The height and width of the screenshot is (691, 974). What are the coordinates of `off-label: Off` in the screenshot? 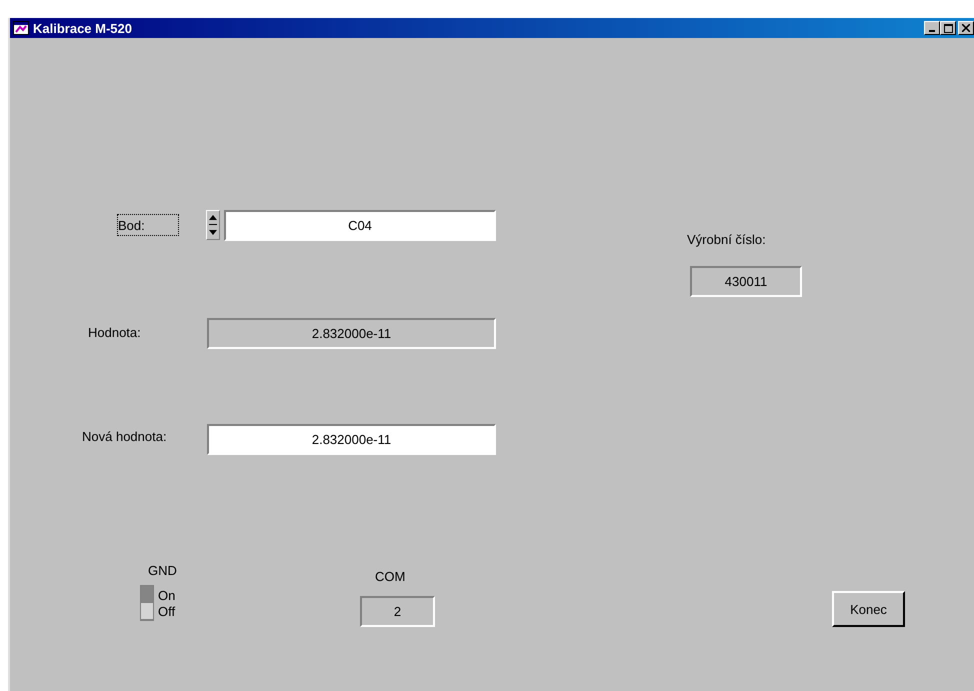 It's located at (167, 611).